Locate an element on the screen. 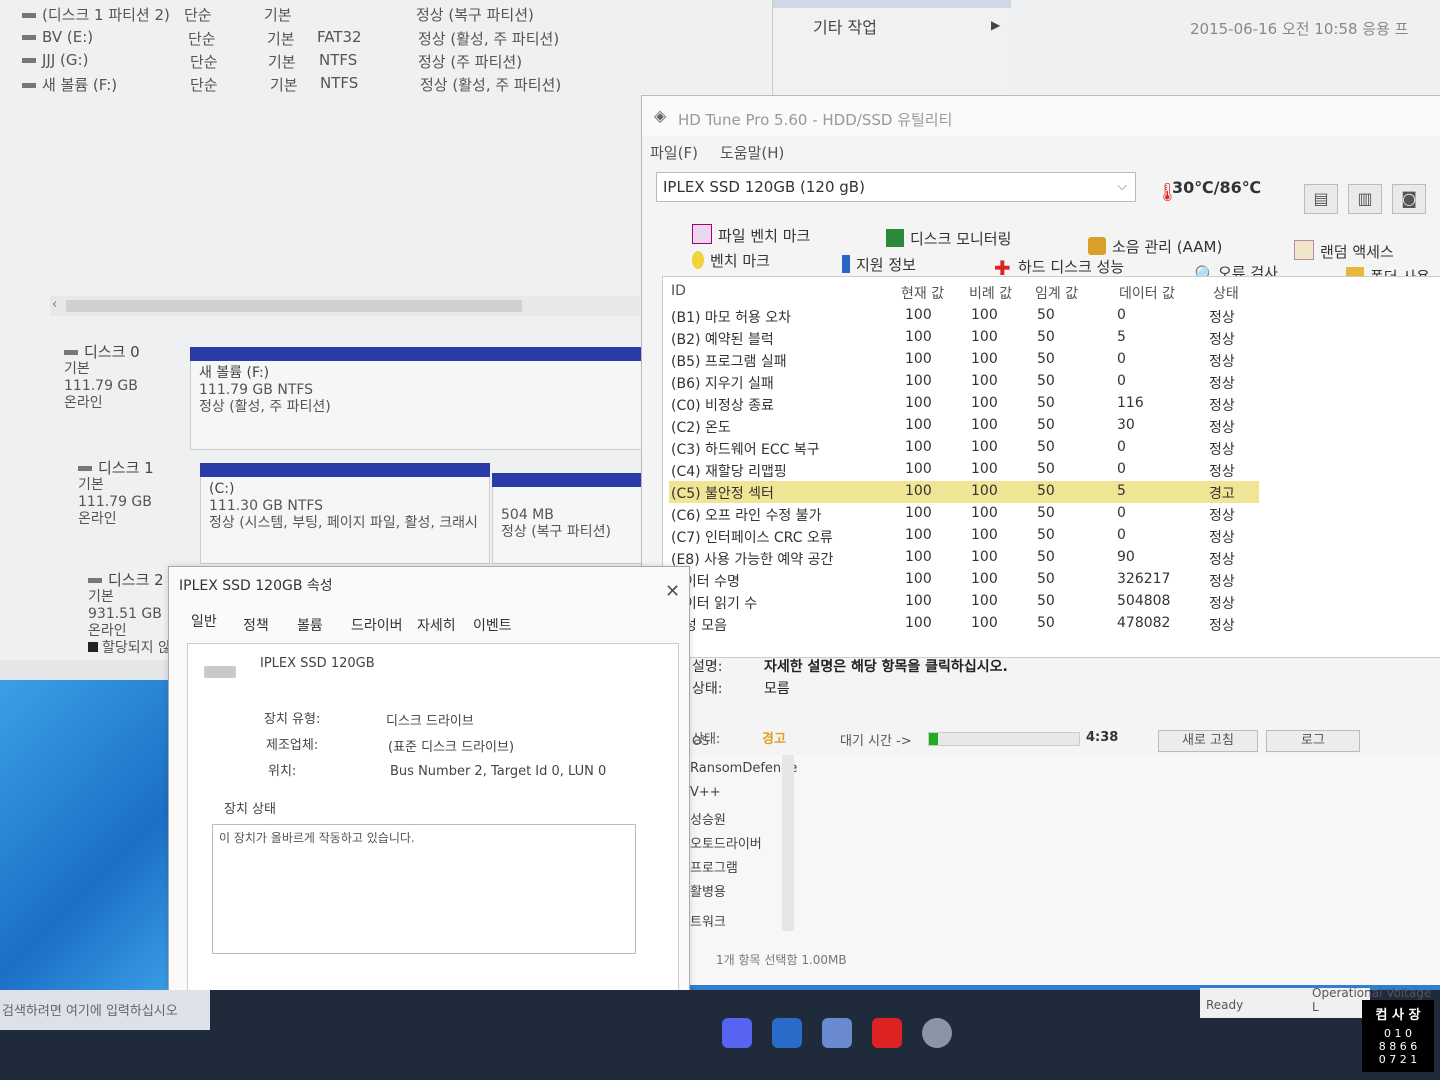 The height and width of the screenshot is (1080, 1440). title-bar: ◈ HD Tune Pro 5.60 - HDD/SSD 유틸리티 is located at coordinates (1041, 116).